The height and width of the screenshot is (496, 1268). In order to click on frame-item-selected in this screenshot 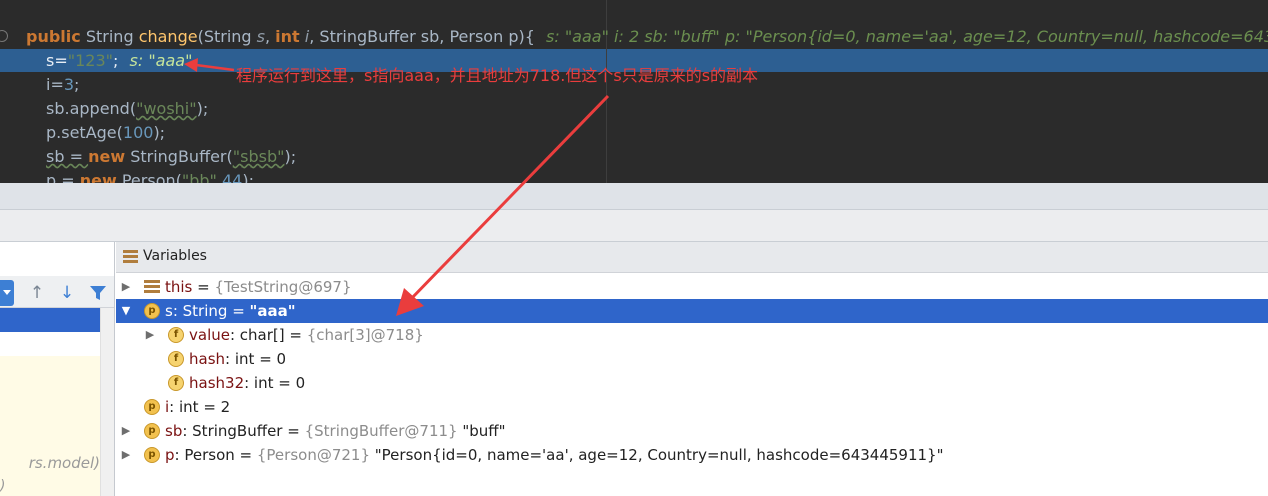, I will do `click(50, 320)`.